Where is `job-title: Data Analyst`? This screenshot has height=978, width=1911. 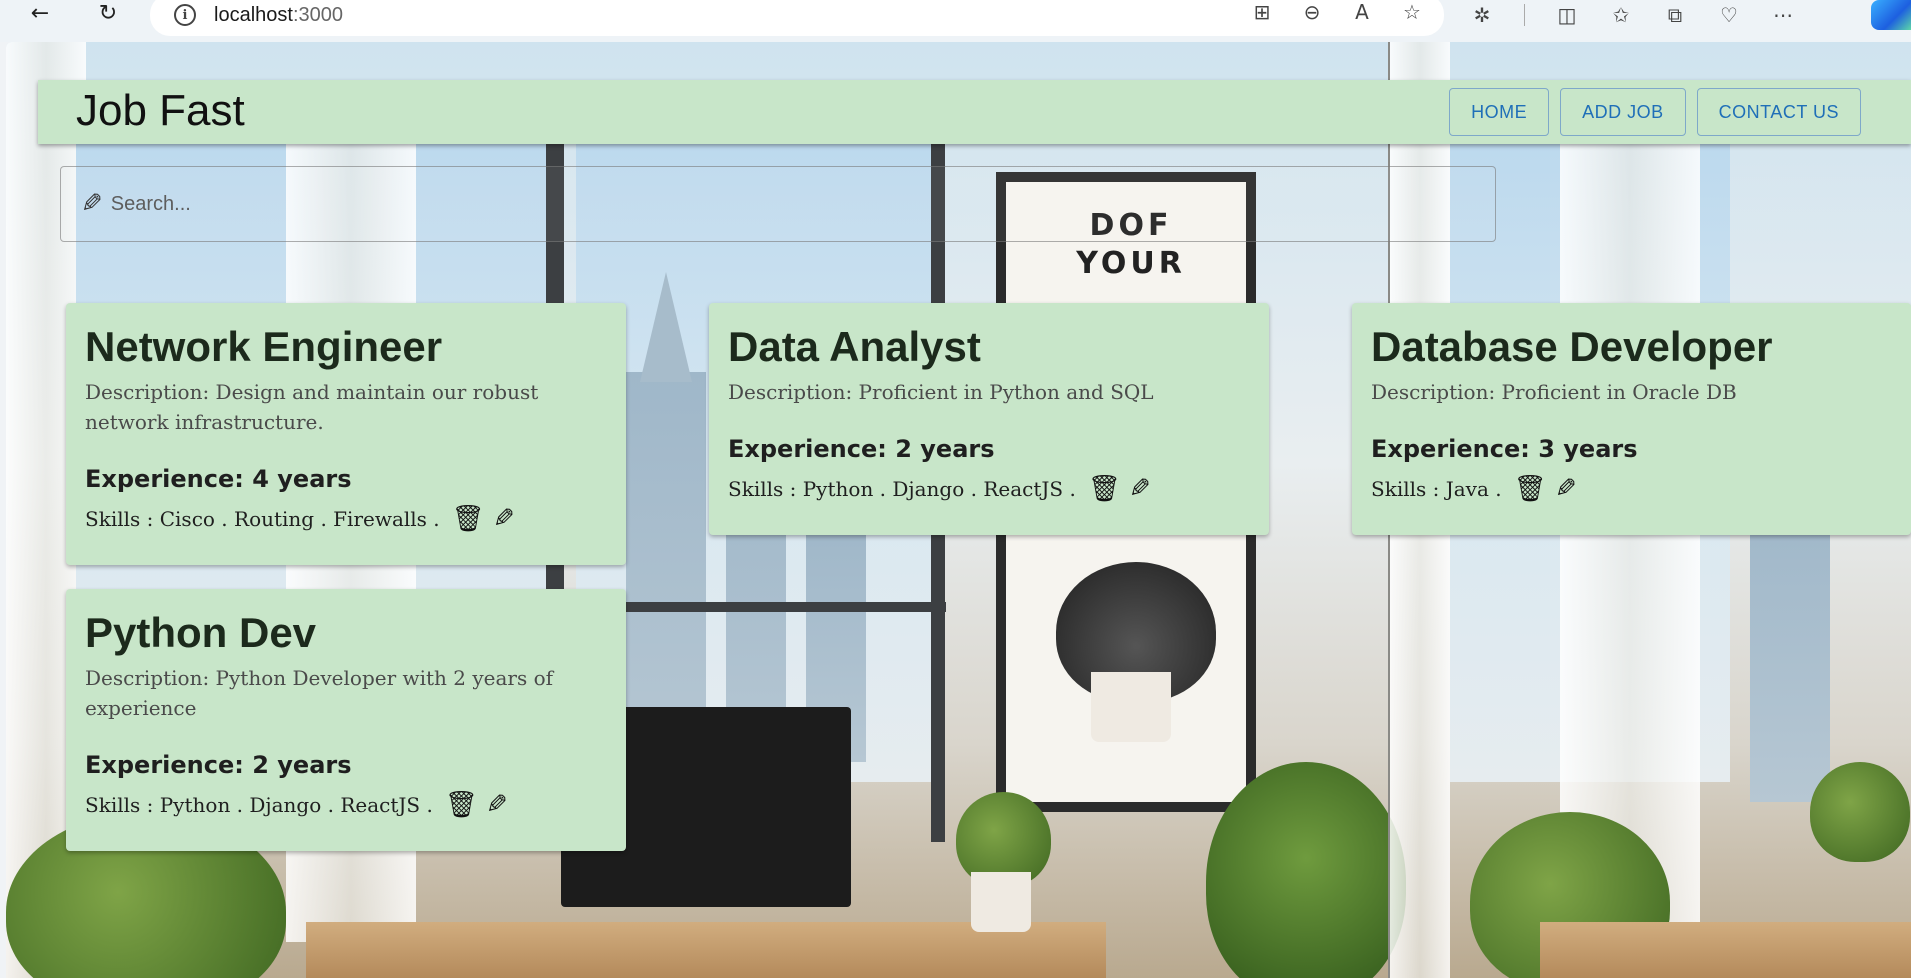
job-title: Data Analyst is located at coordinates (854, 346).